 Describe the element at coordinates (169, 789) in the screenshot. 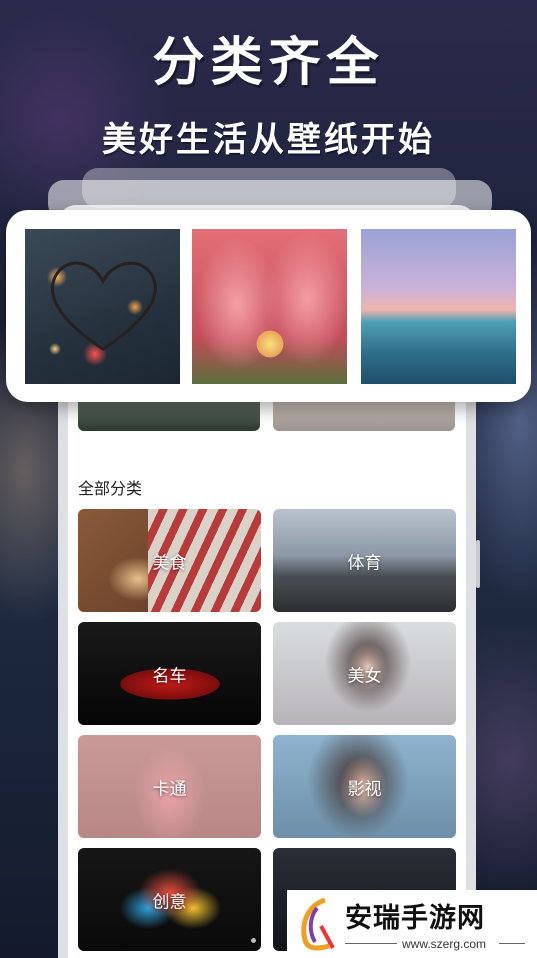

I see `category-label: 卡通` at that location.